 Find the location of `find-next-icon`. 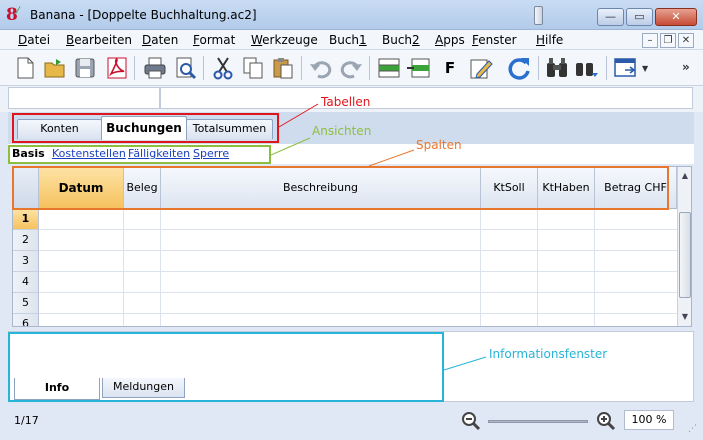

find-next-icon is located at coordinates (587, 68).